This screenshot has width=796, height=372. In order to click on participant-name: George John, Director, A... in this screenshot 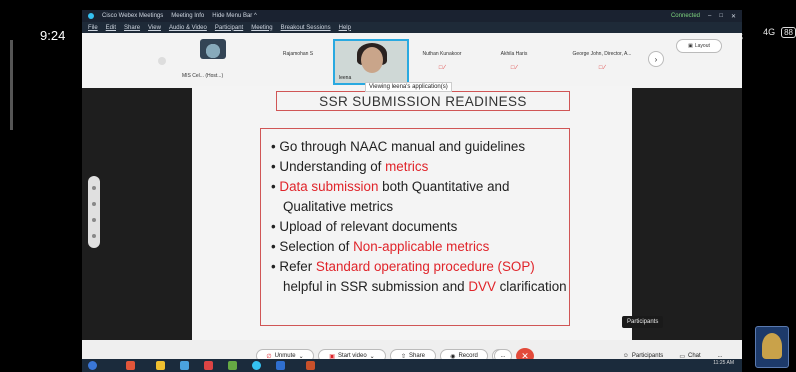, I will do `click(602, 54)`.